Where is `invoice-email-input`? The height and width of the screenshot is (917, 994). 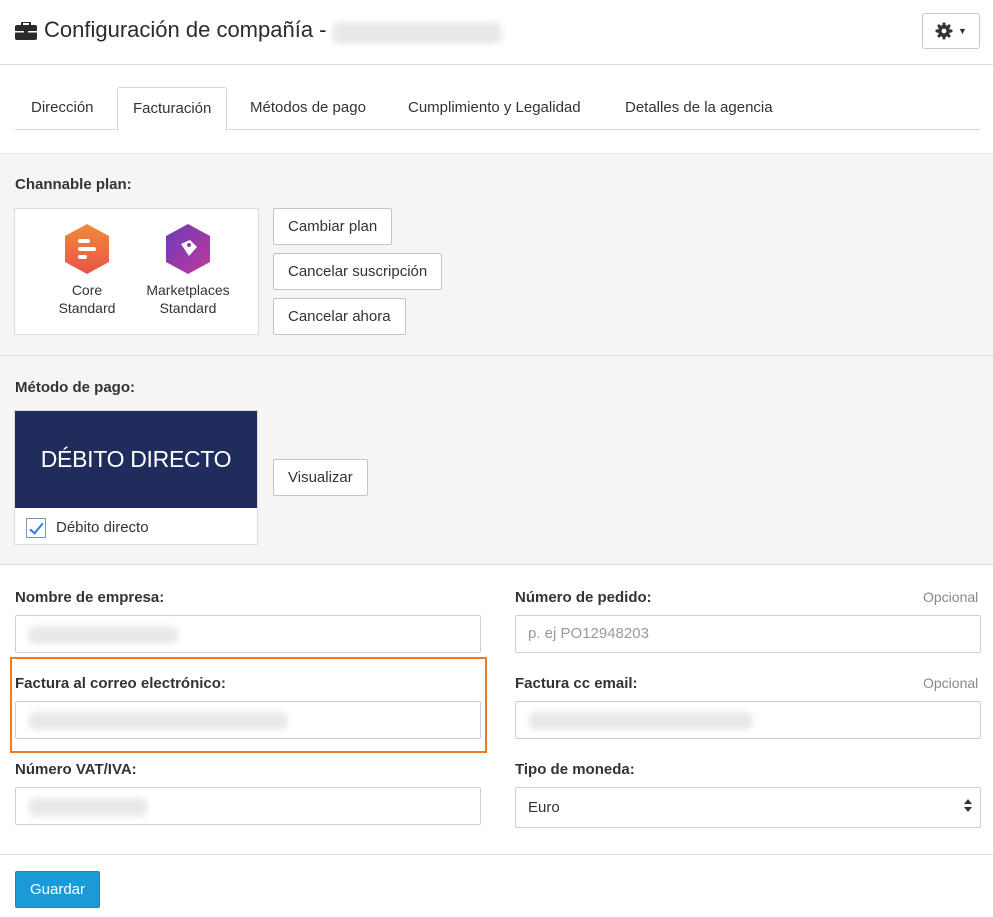 invoice-email-input is located at coordinates (248, 720).